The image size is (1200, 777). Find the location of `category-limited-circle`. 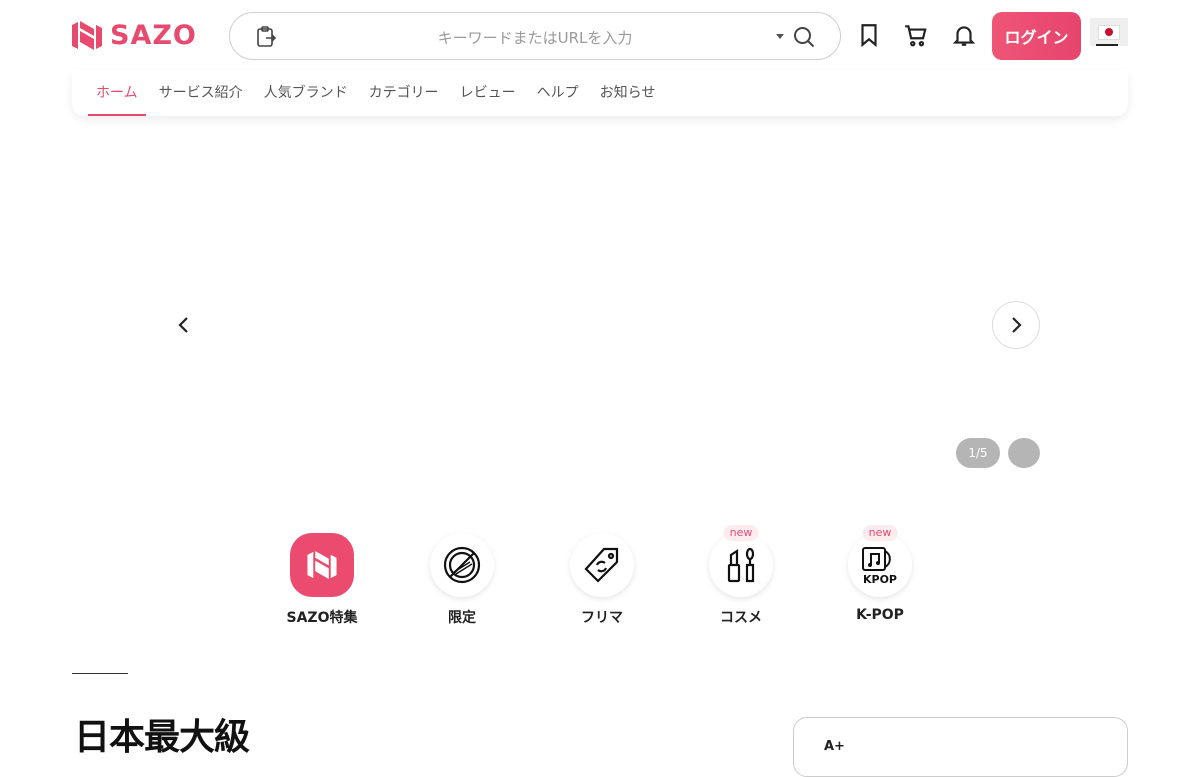

category-limited-circle is located at coordinates (462, 565).